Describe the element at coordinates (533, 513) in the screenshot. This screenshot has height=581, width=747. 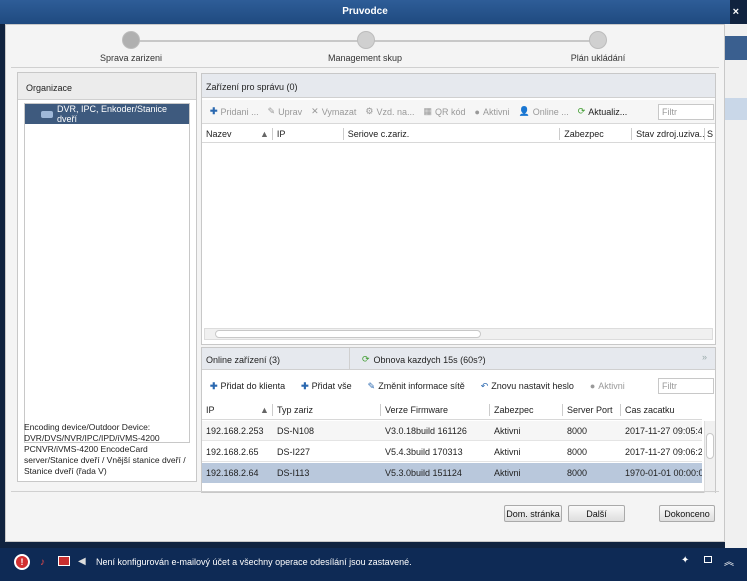
I see `home-button: Dom. stránka` at that location.